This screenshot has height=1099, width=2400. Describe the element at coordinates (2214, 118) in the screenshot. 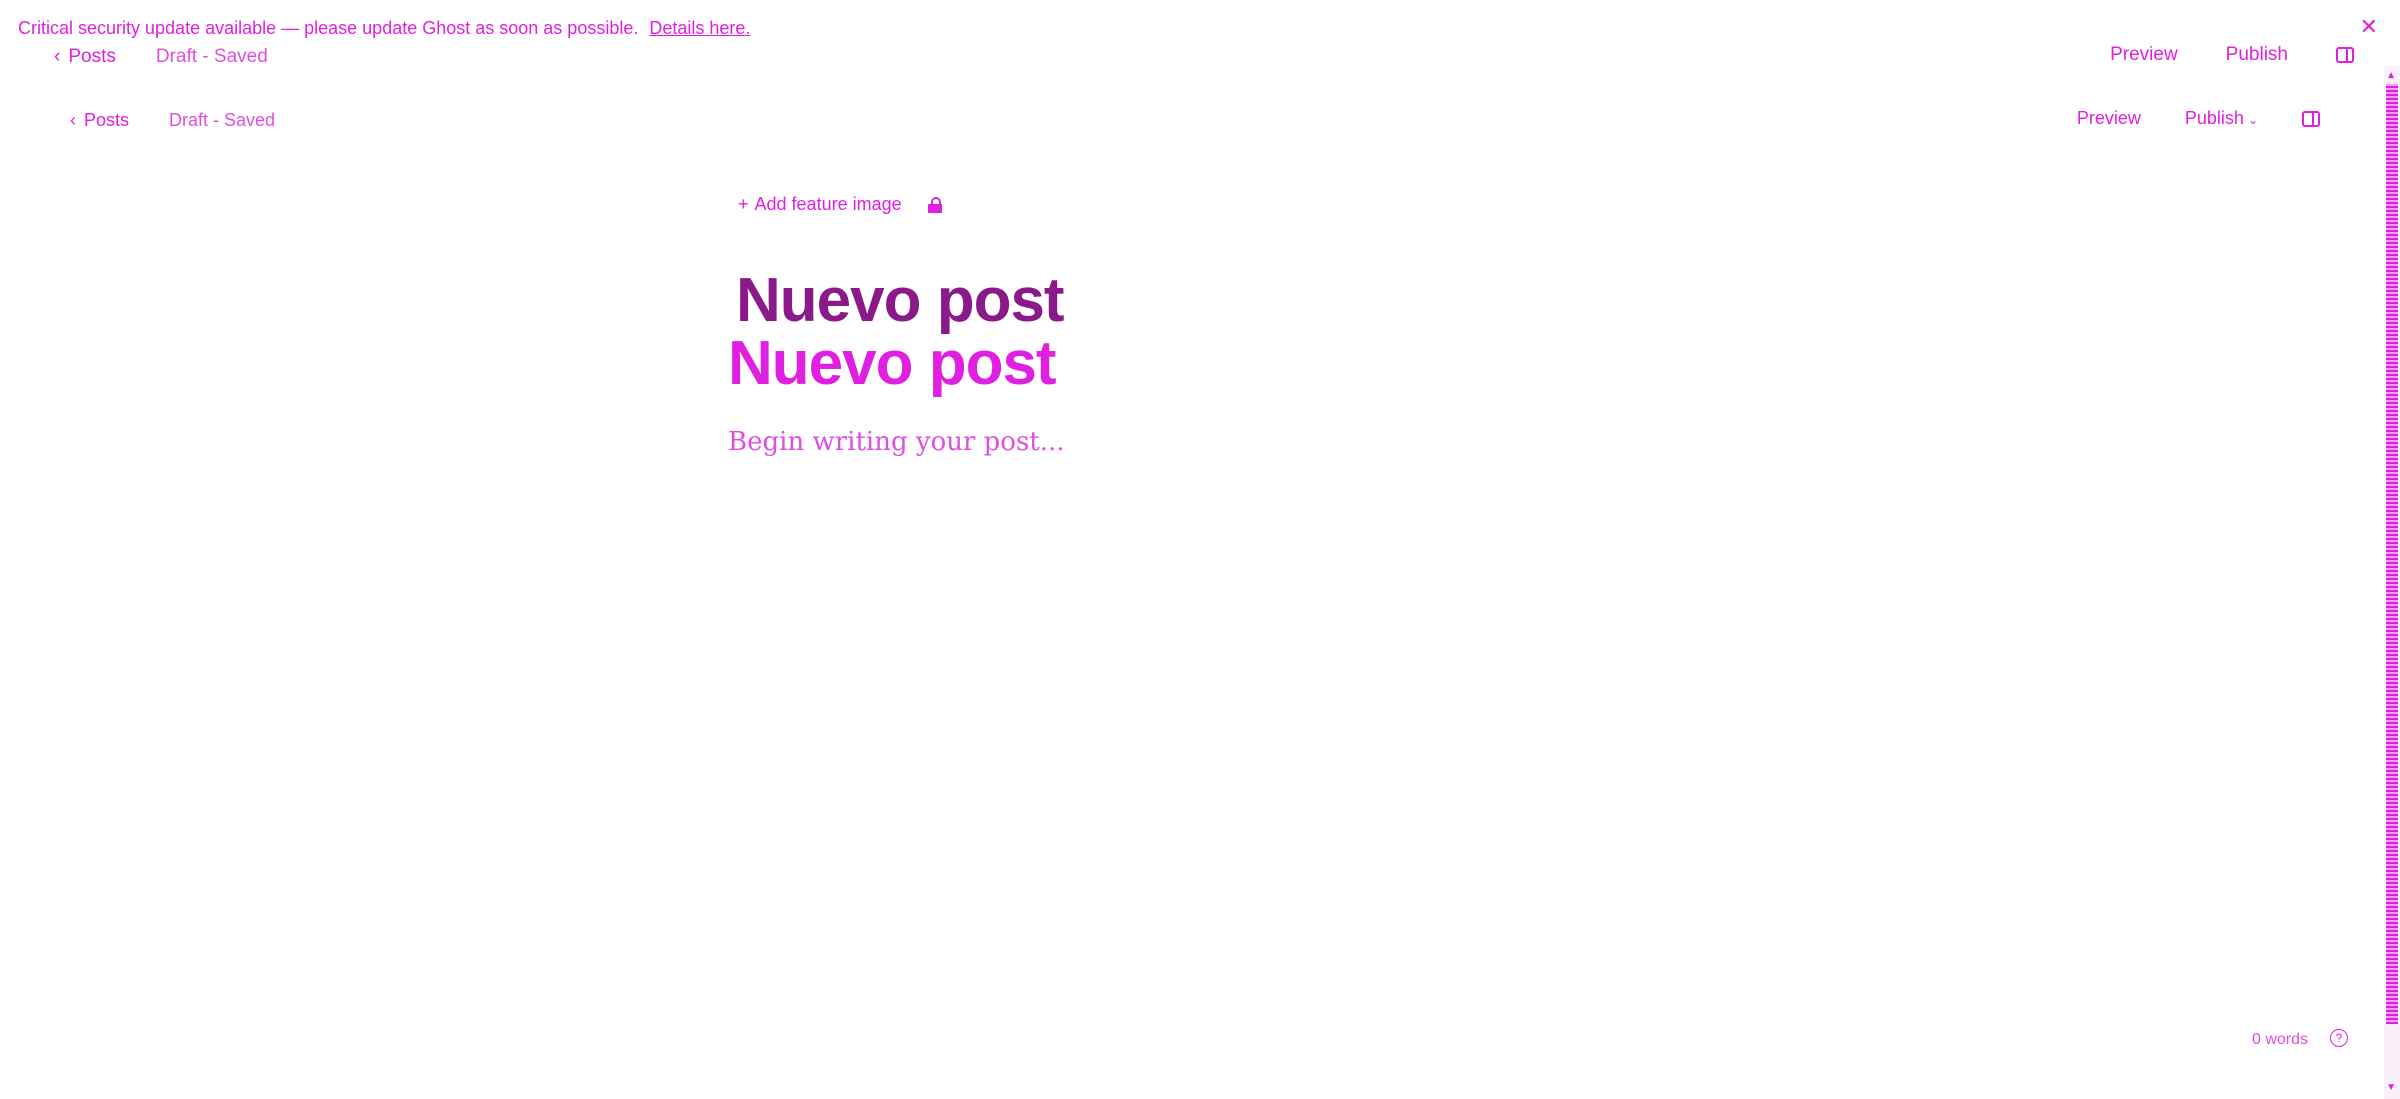

I see `publish-label: Publish` at that location.